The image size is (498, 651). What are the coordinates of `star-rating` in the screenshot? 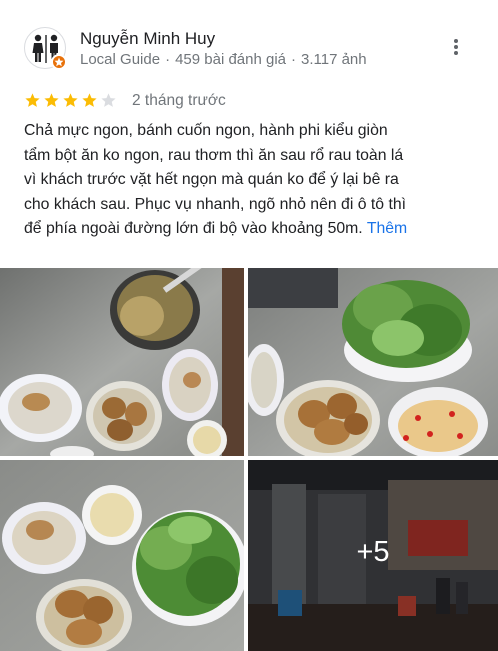 It's located at (71, 101).